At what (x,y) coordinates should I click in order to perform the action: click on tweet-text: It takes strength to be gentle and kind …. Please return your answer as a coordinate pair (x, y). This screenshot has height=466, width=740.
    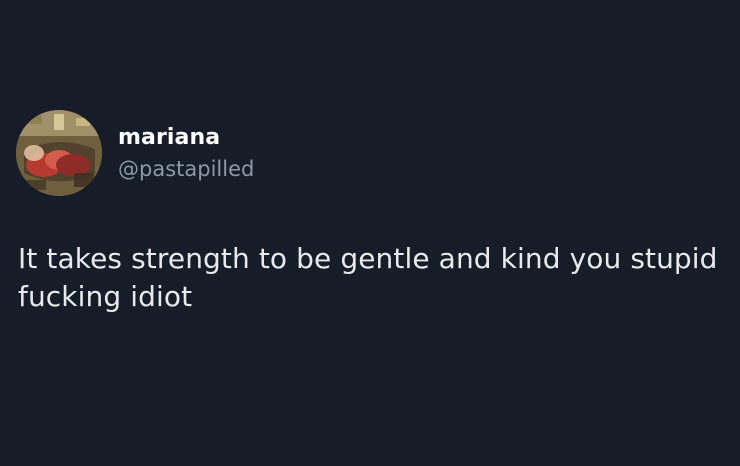
    Looking at the image, I should click on (368, 277).